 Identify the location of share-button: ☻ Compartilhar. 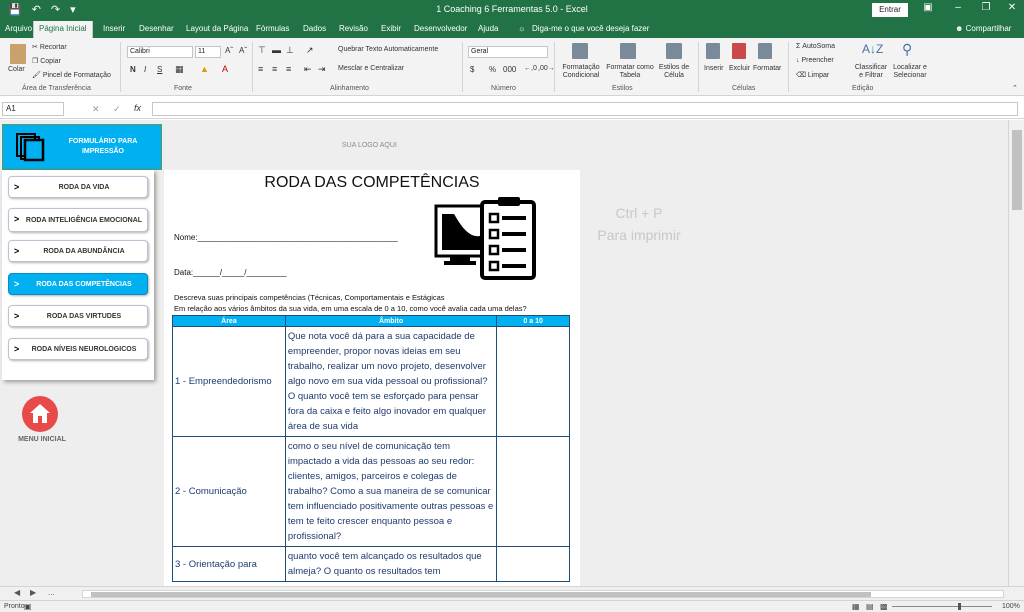
(983, 28).